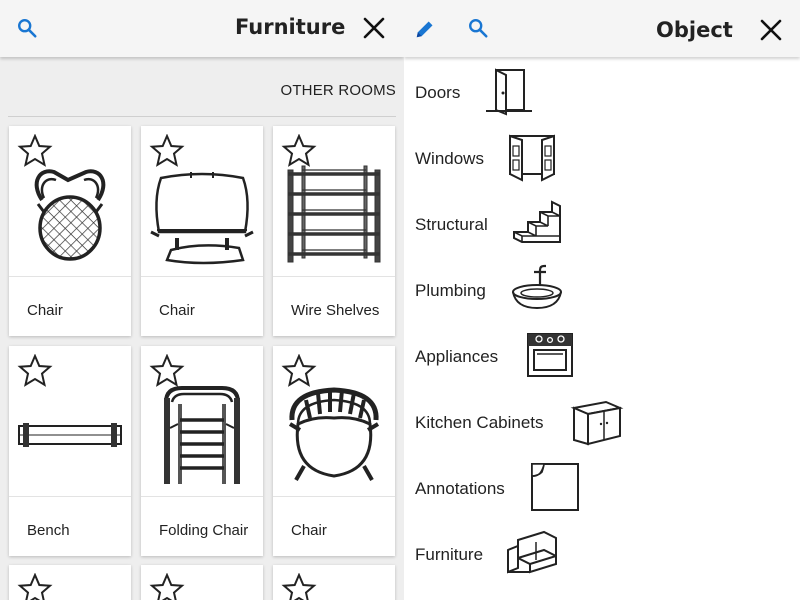  What do you see at coordinates (202, 116) in the screenshot?
I see `divider` at bounding box center [202, 116].